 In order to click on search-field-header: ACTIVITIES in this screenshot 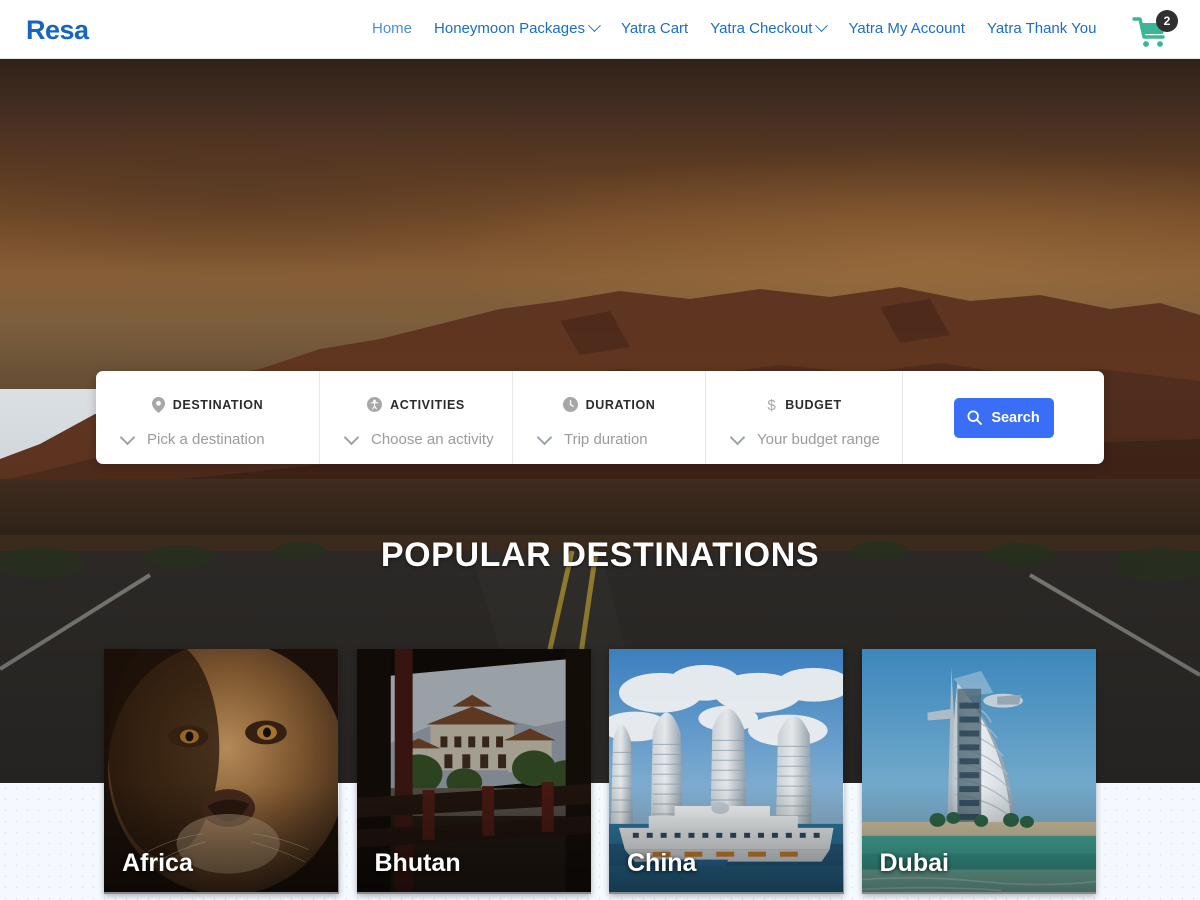, I will do `click(416, 399)`.